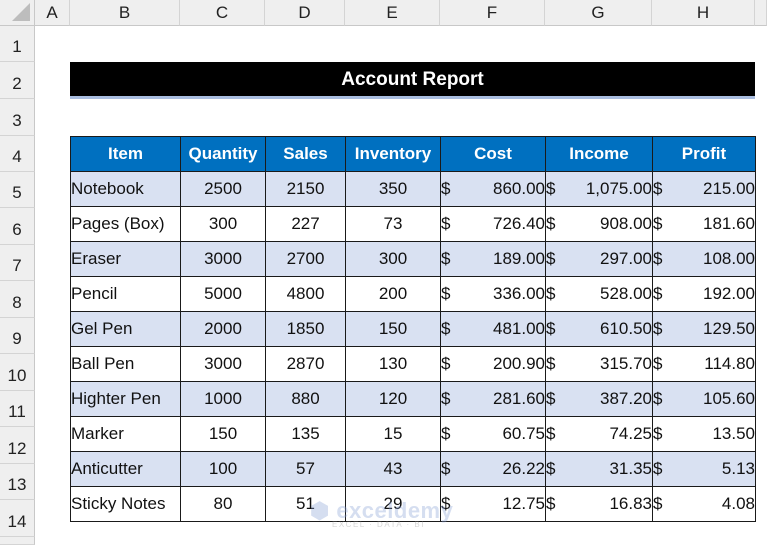  What do you see at coordinates (393, 504) in the screenshot?
I see `cell-inventory: 29` at bounding box center [393, 504].